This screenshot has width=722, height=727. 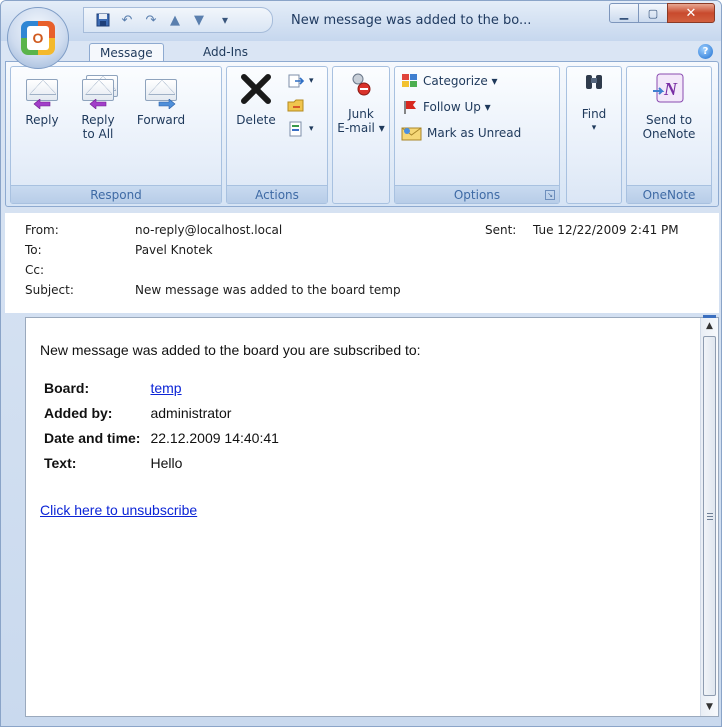 What do you see at coordinates (49, 290) in the screenshot?
I see `subject-label: Subject:` at bounding box center [49, 290].